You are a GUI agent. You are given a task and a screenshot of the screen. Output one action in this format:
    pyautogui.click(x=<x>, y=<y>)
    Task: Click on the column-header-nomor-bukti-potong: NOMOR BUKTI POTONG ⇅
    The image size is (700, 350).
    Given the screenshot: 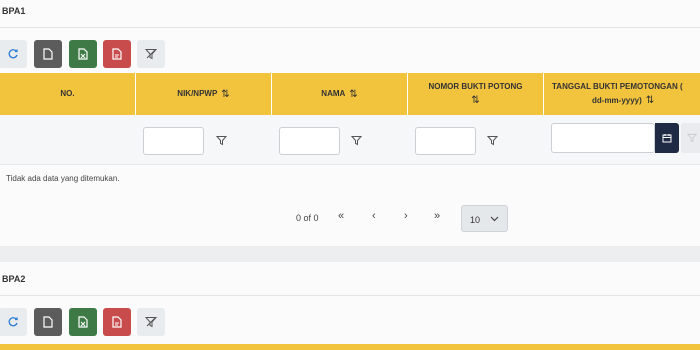 What is the action you would take?
    pyautogui.click(x=476, y=94)
    